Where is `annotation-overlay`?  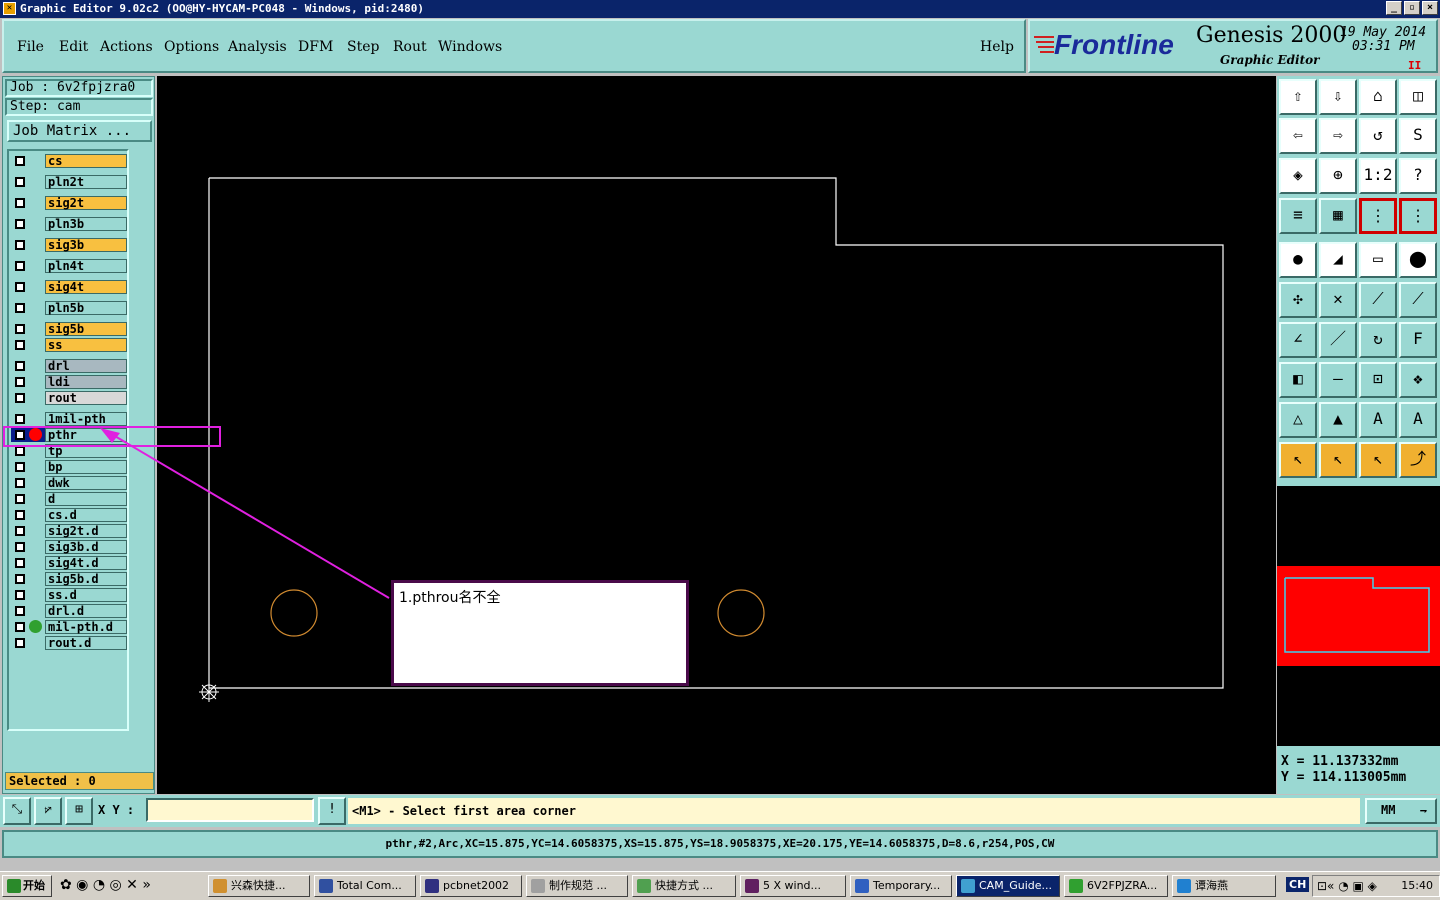
annotation-overlay is located at coordinates (196, 512).